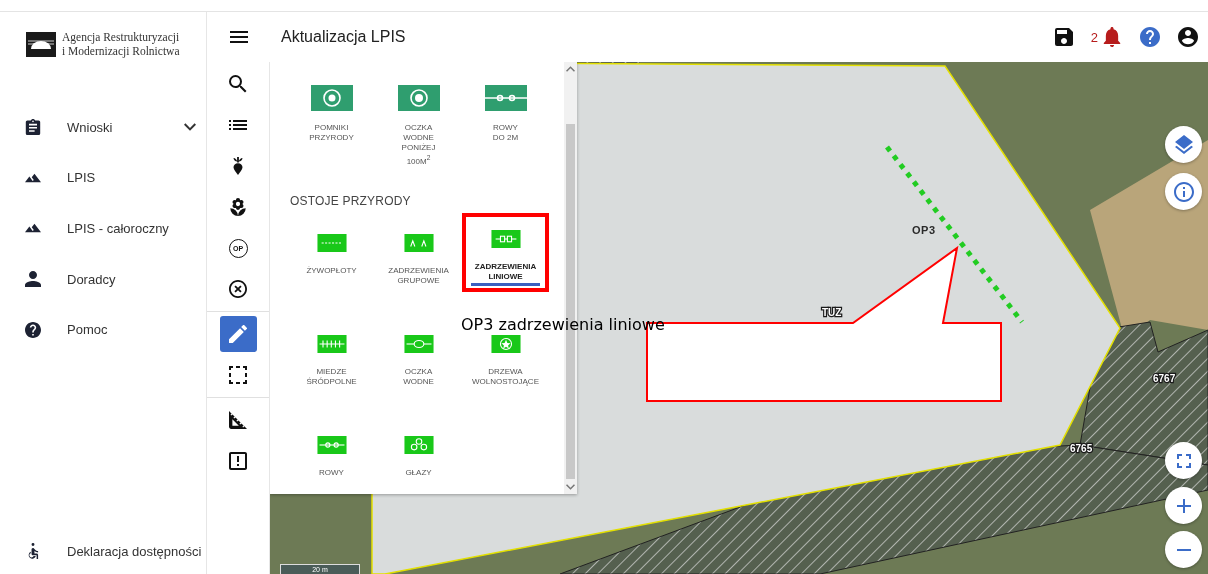 The height and width of the screenshot is (574, 1208). Describe the element at coordinates (1094, 37) in the screenshot. I see `notification-count: 2` at that location.